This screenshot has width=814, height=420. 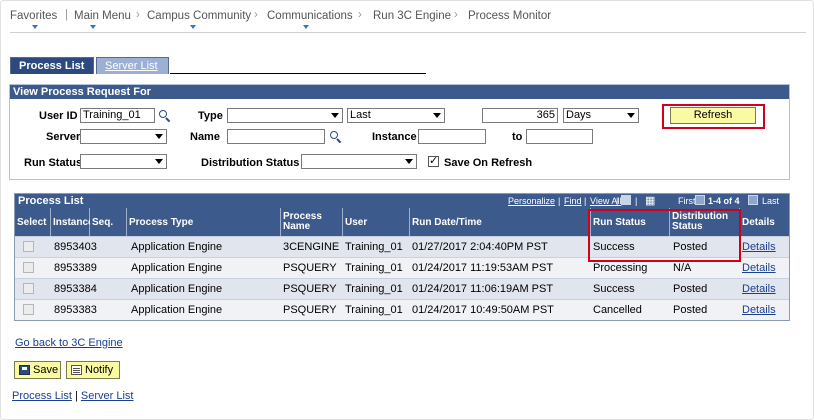 I want to click on tab-process-list: Process List, so click(x=52, y=65).